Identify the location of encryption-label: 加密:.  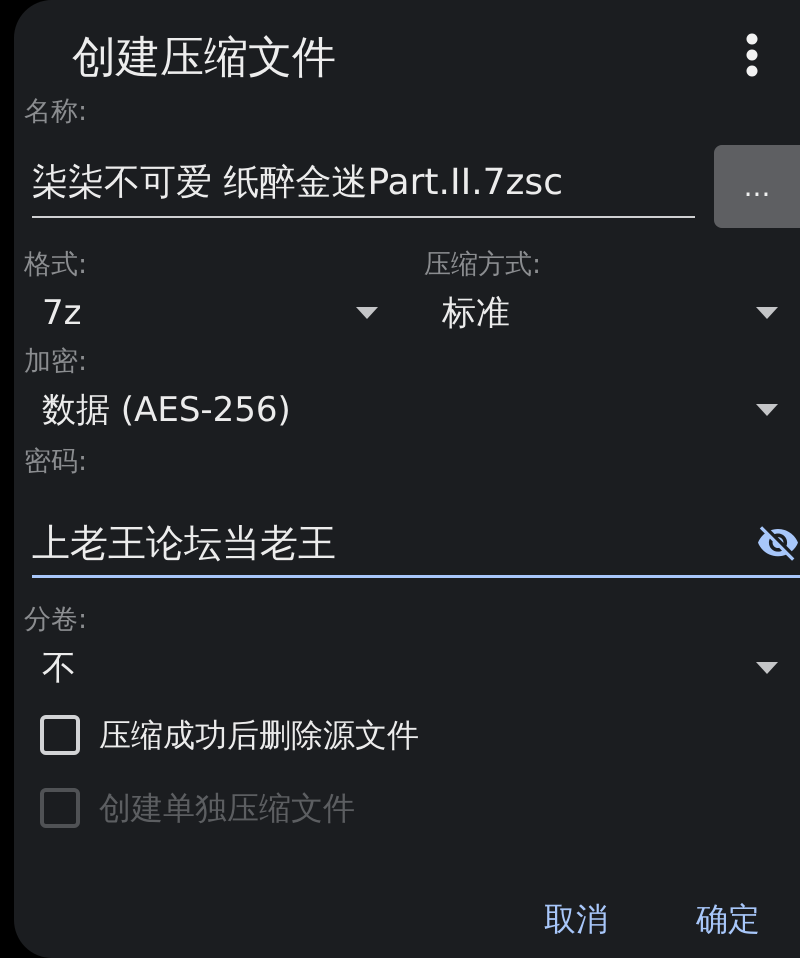
(56, 362).